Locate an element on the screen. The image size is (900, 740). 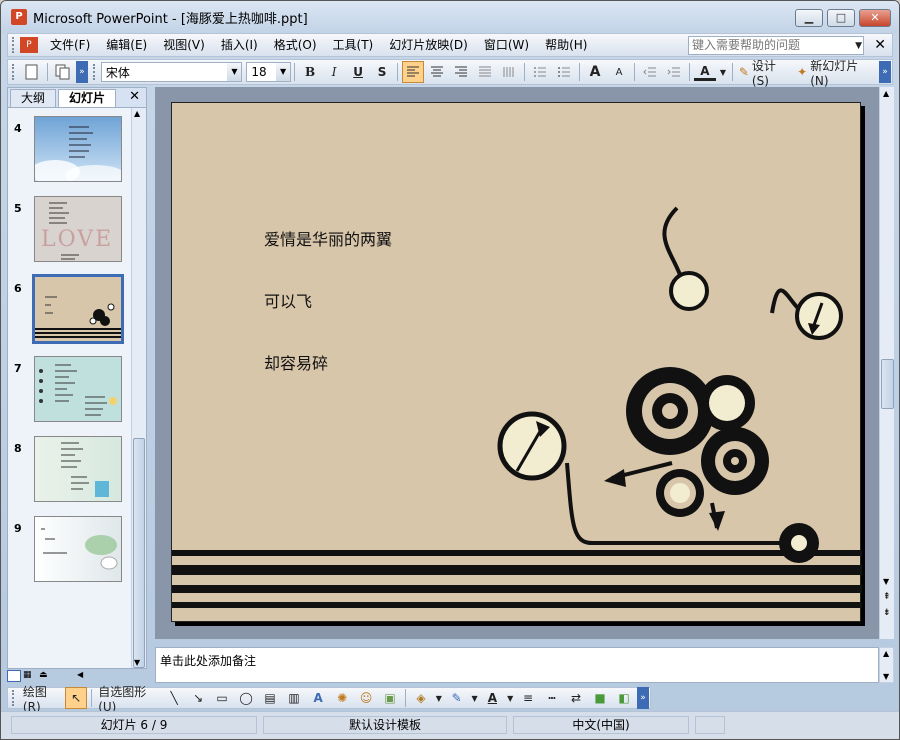
diagram-icon: ✺ is located at coordinates (342, 698).